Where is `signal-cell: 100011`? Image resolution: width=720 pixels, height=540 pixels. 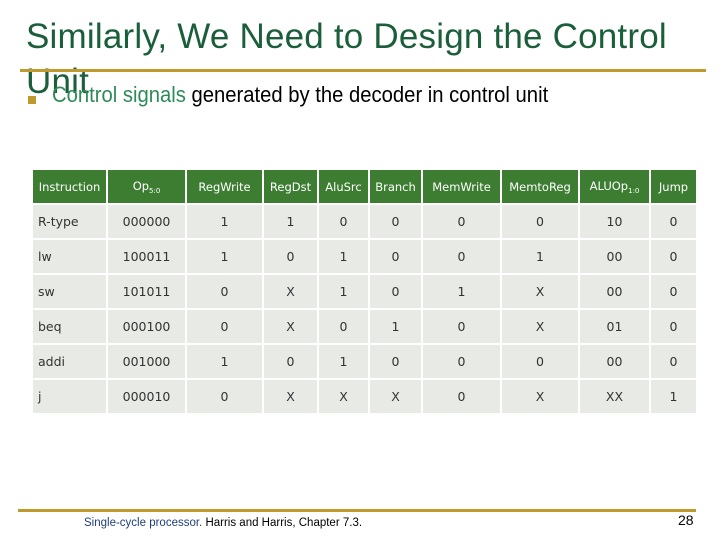
signal-cell: 100011 is located at coordinates (146, 256).